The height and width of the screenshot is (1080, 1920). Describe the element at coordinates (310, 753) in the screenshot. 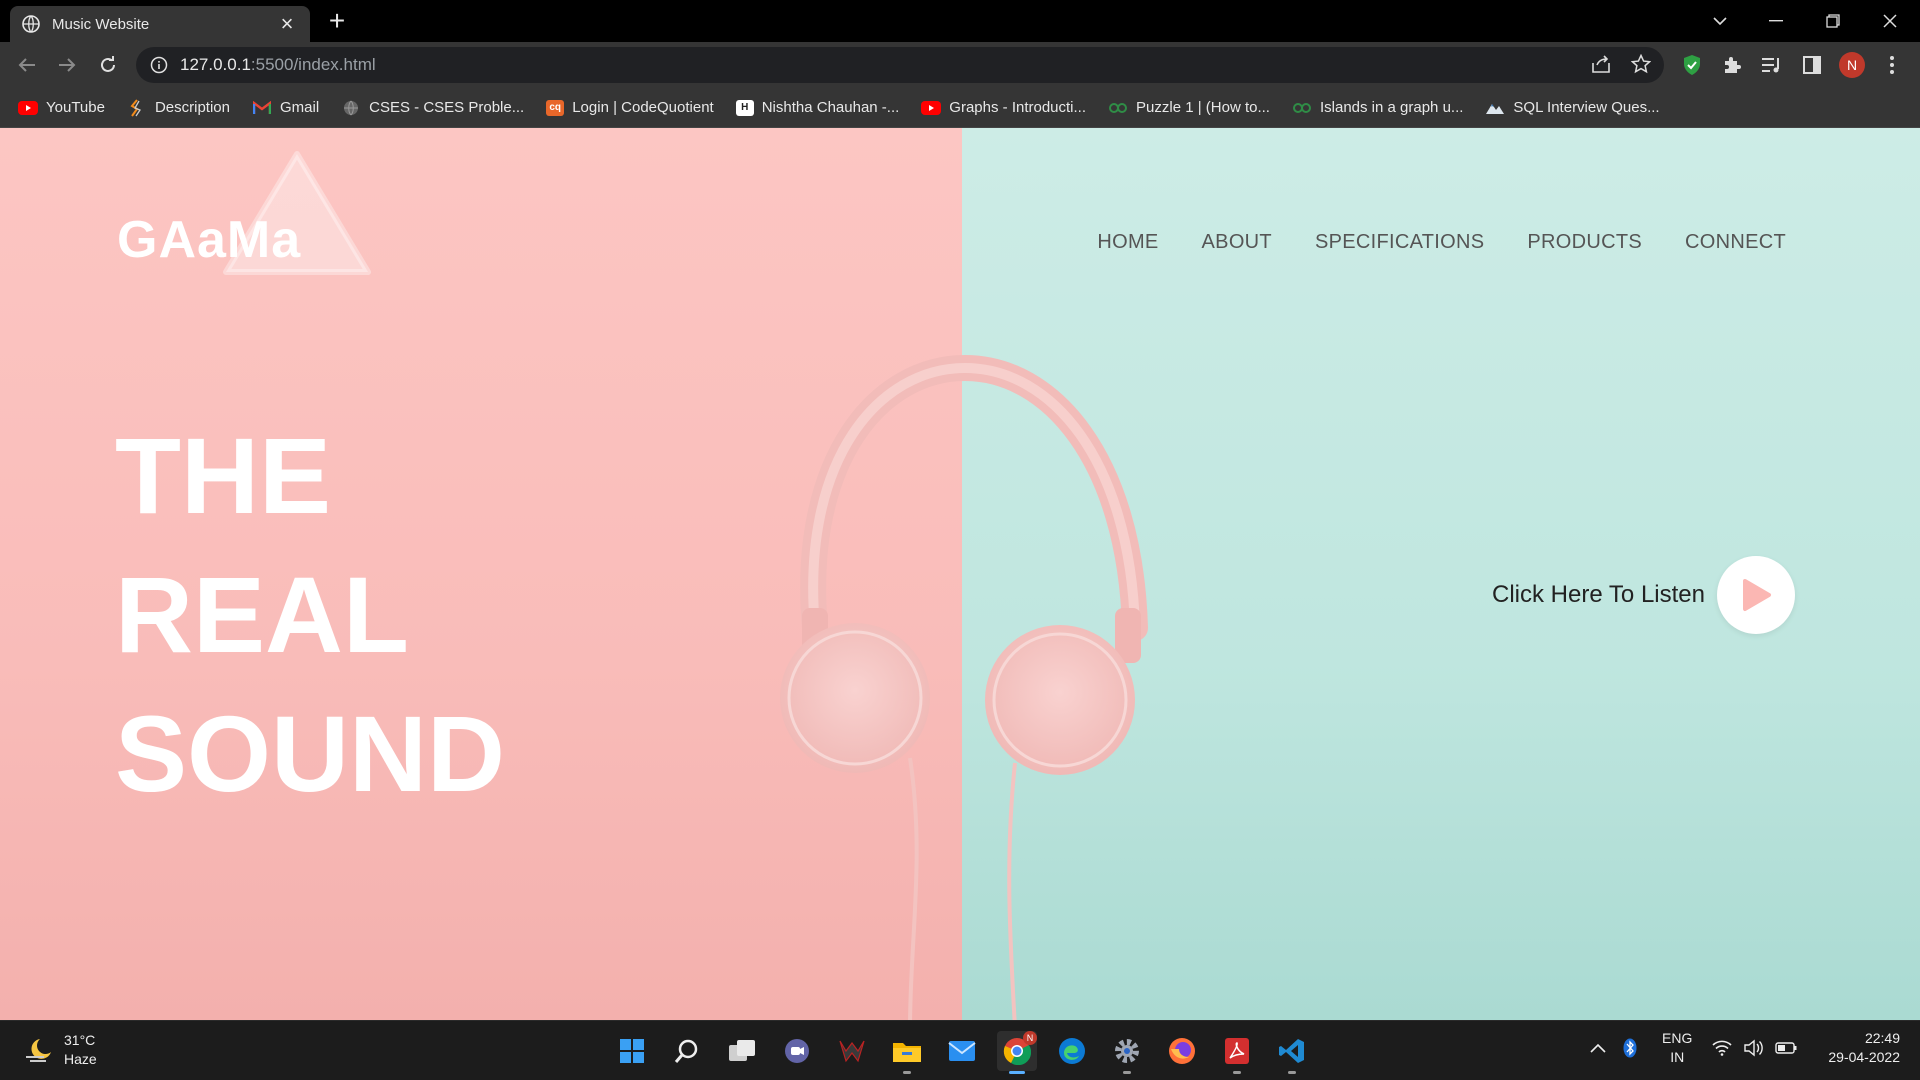

I see `hero-line: SOUND` at that location.